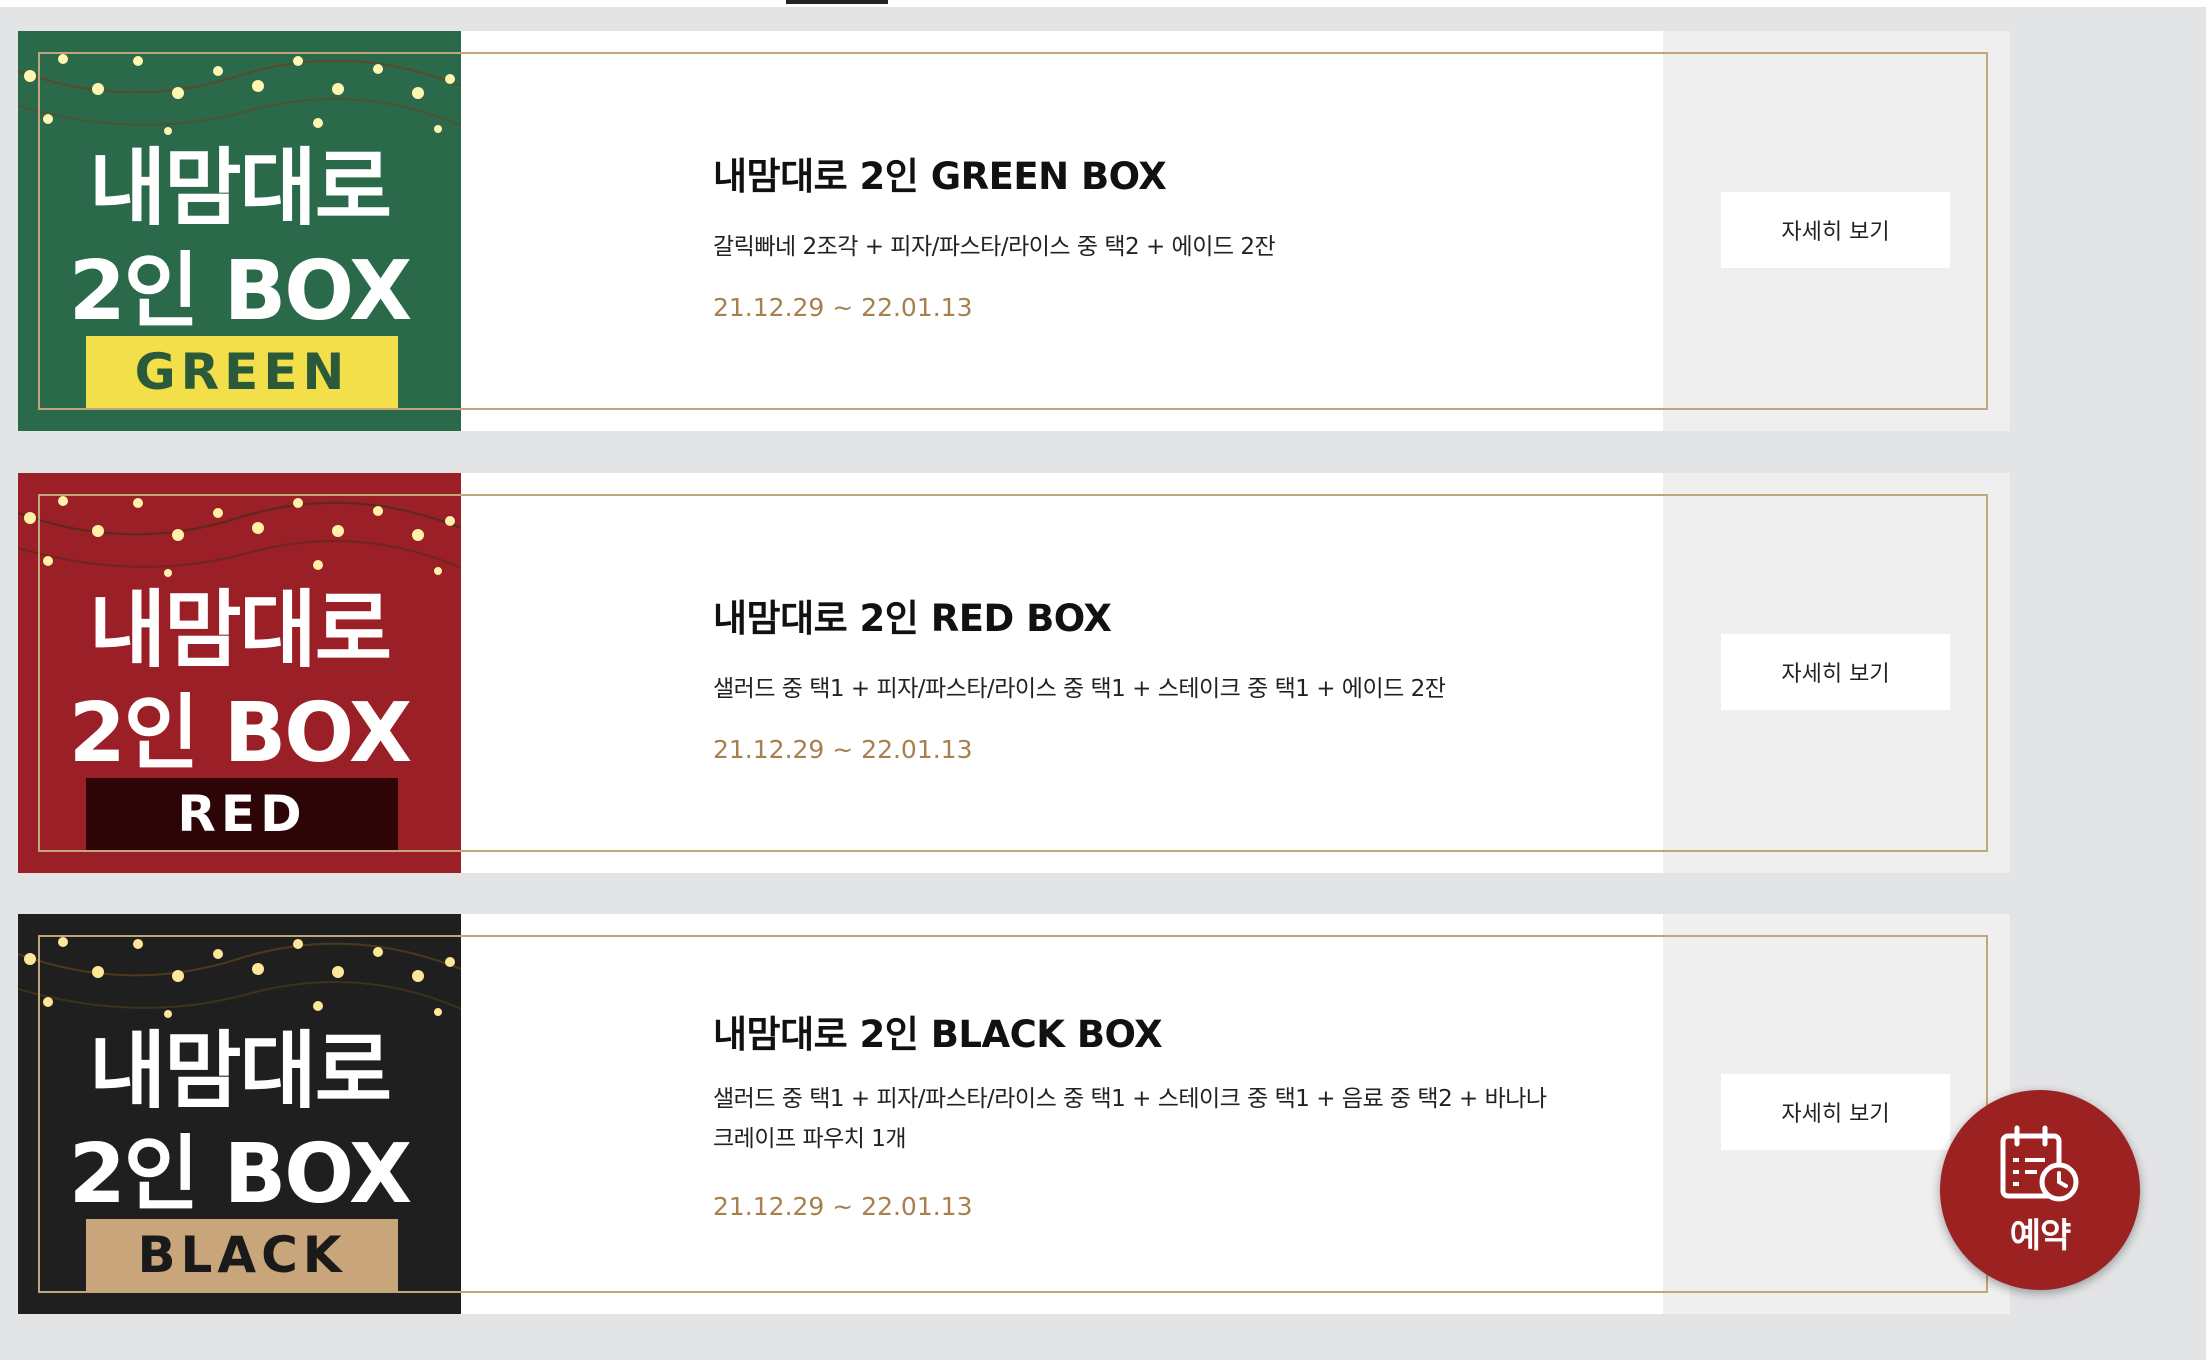 The height and width of the screenshot is (1360, 2206). What do you see at coordinates (2039, 1163) in the screenshot?
I see `calendar-clock-icon` at bounding box center [2039, 1163].